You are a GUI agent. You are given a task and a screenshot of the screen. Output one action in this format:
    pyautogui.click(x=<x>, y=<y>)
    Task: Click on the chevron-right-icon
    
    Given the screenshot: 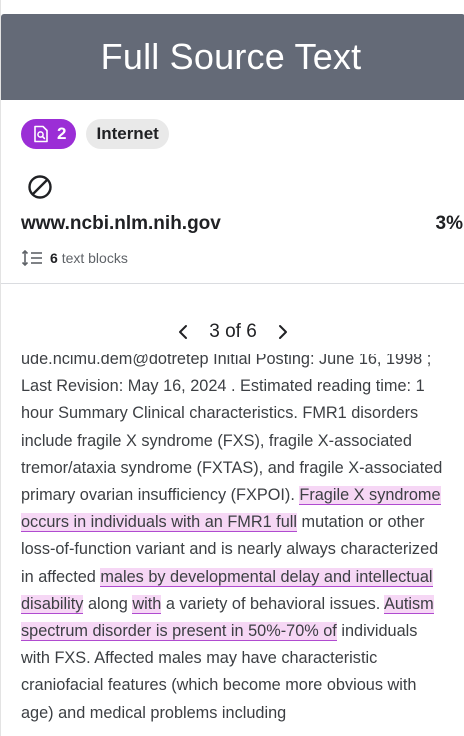 What is the action you would take?
    pyautogui.click(x=282, y=332)
    